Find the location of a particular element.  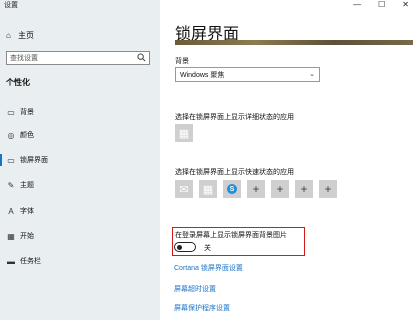

maximize-button: ☐ is located at coordinates (381, 4).